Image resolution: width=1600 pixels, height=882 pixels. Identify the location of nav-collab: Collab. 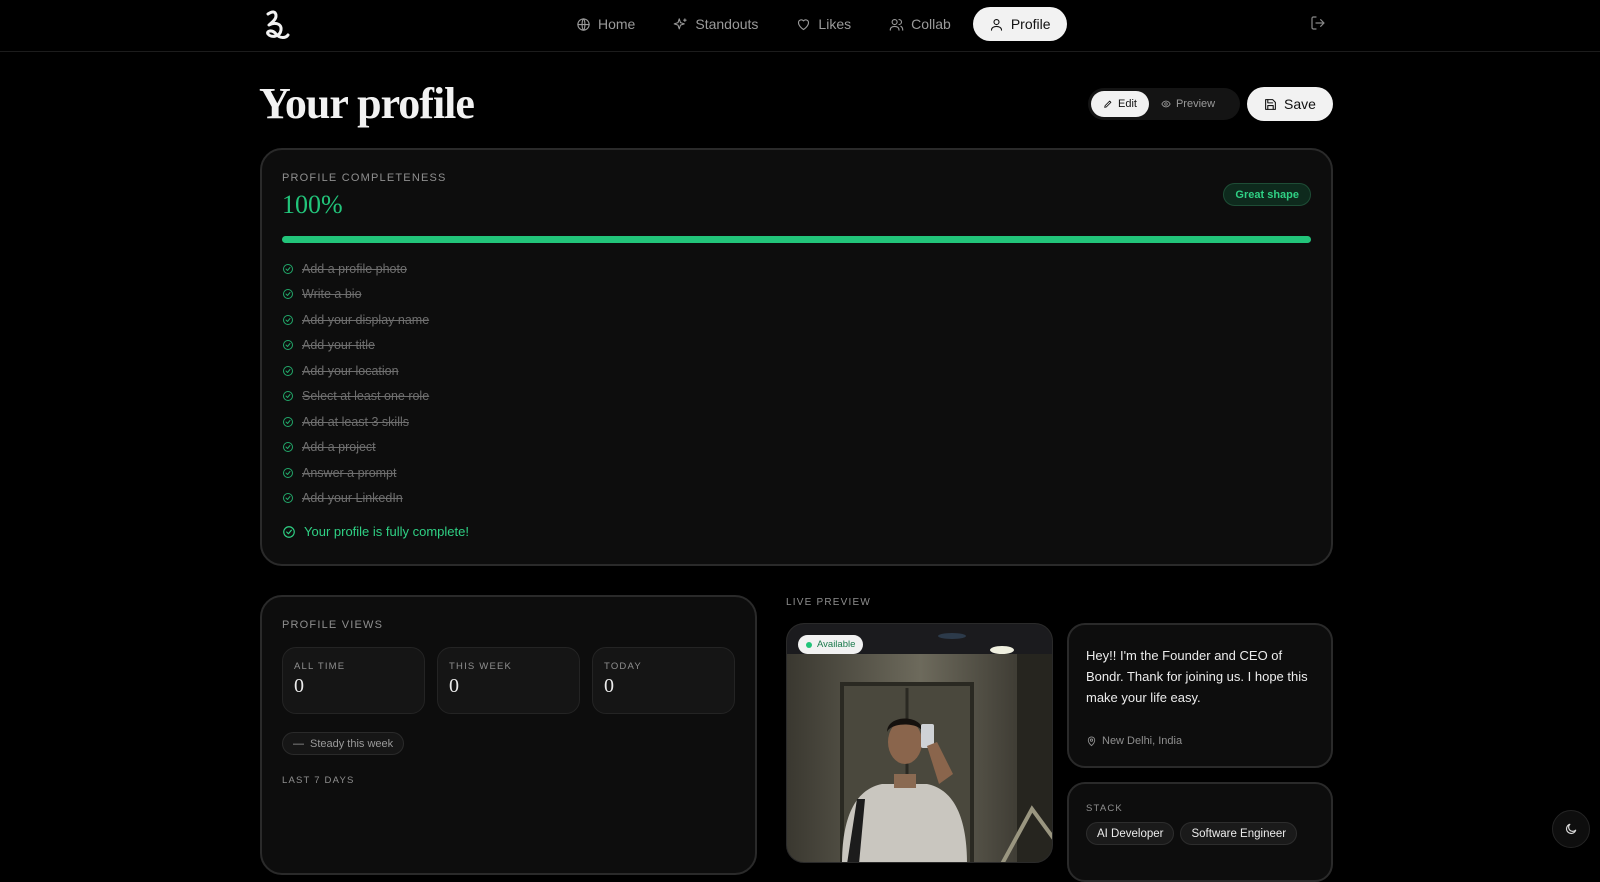
(920, 24).